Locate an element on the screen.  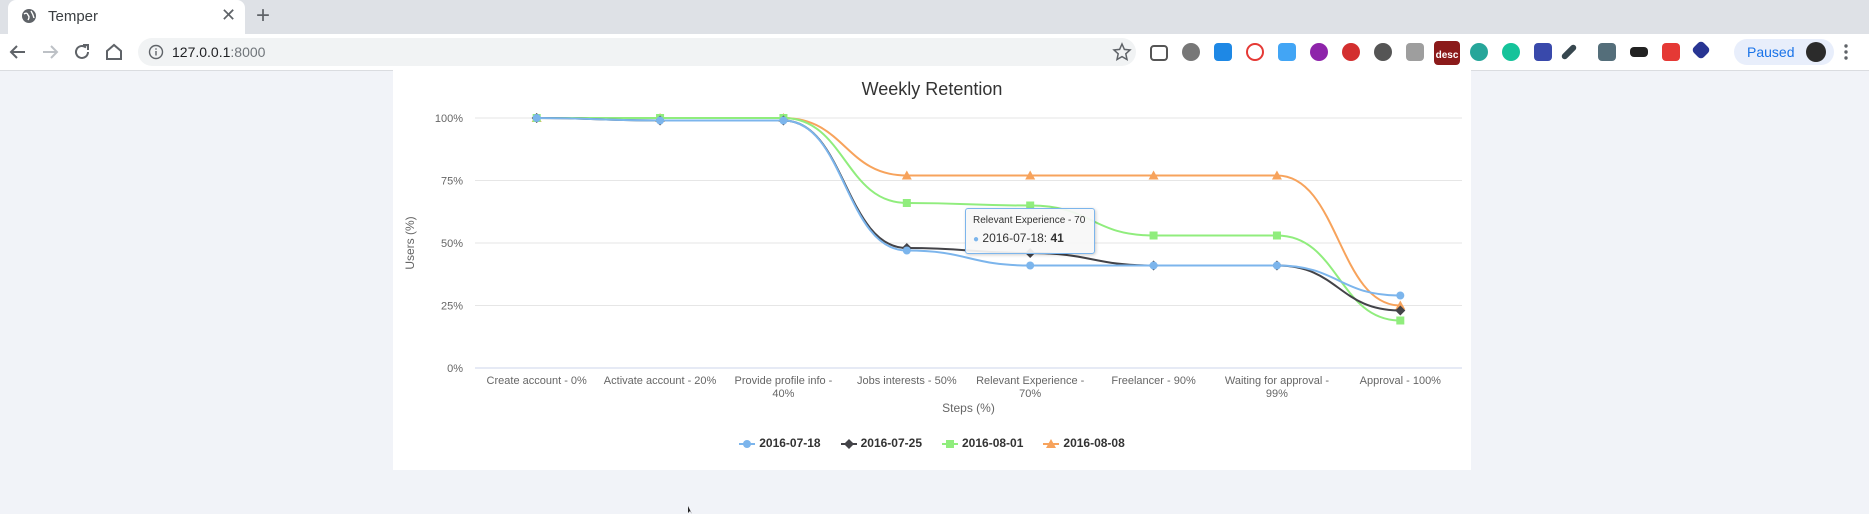
tooltip-row: ● 2016-07-18: 41 is located at coordinates (1018, 238).